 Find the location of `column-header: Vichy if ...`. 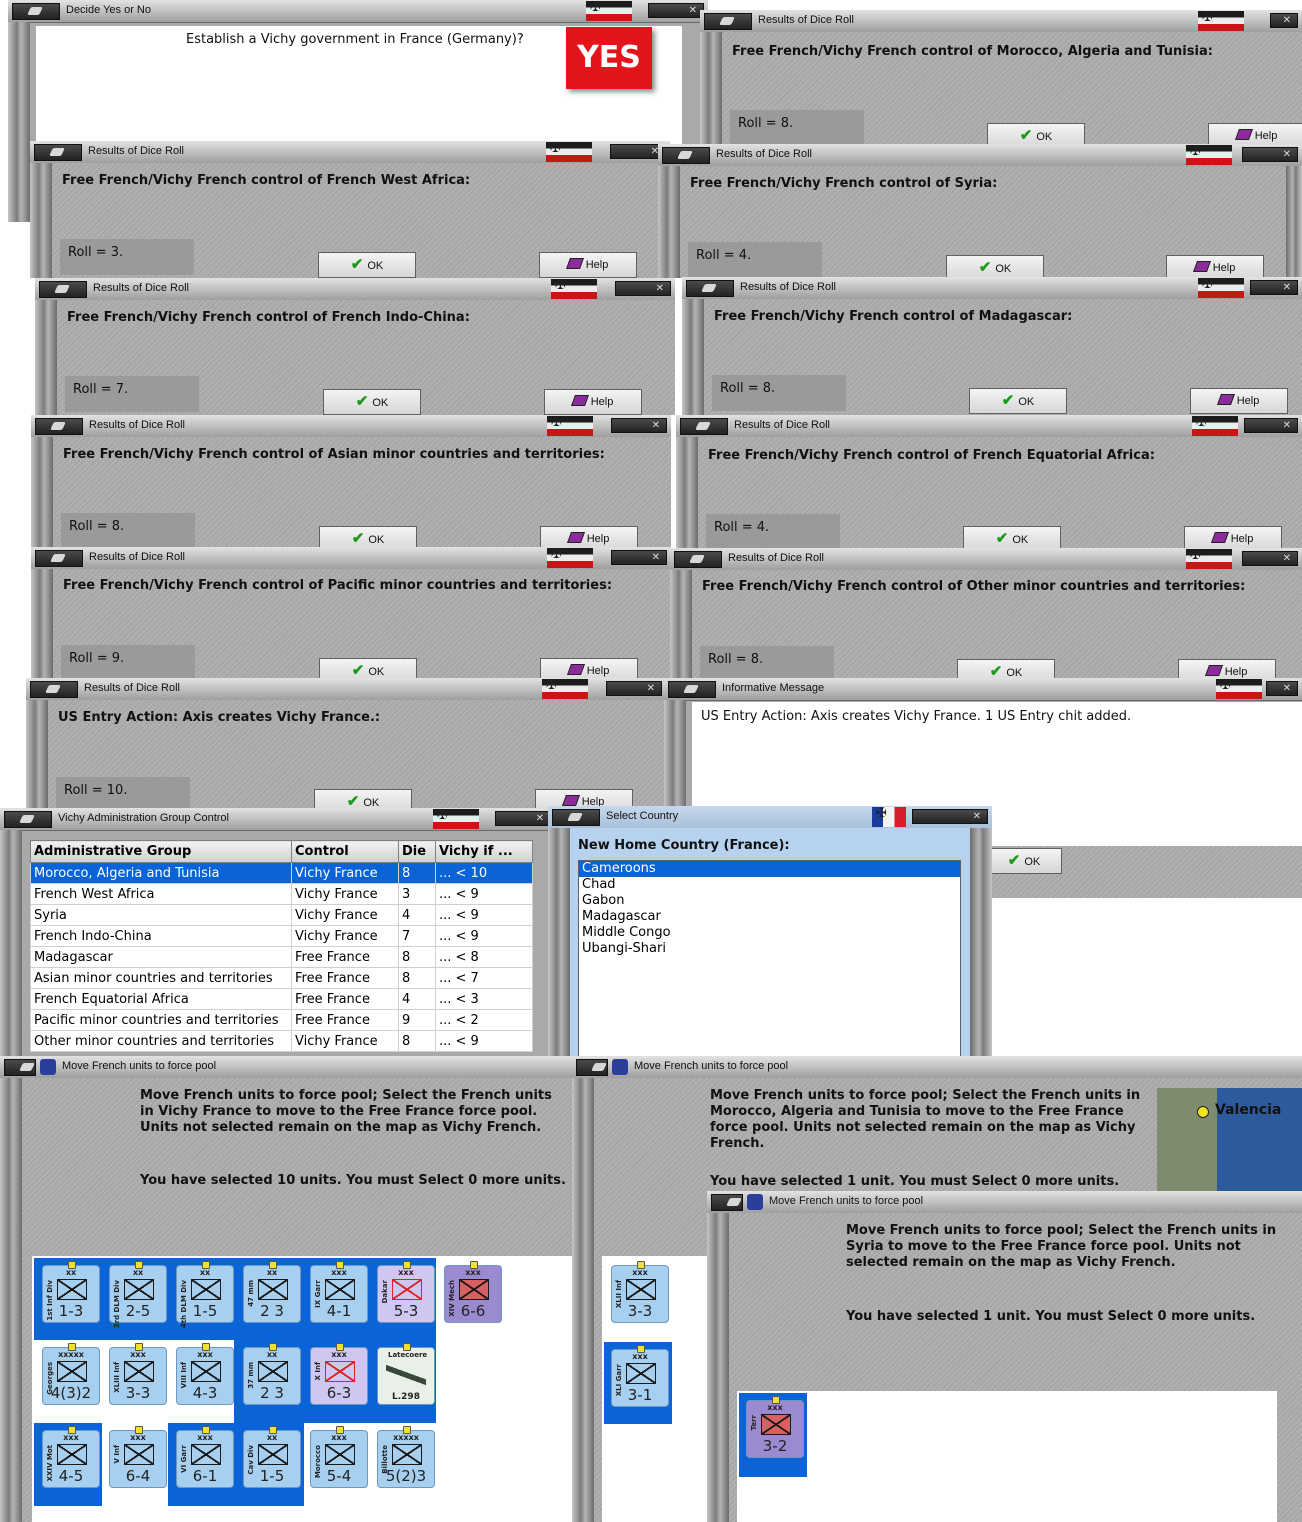

column-header: Vichy if ... is located at coordinates (484, 851).